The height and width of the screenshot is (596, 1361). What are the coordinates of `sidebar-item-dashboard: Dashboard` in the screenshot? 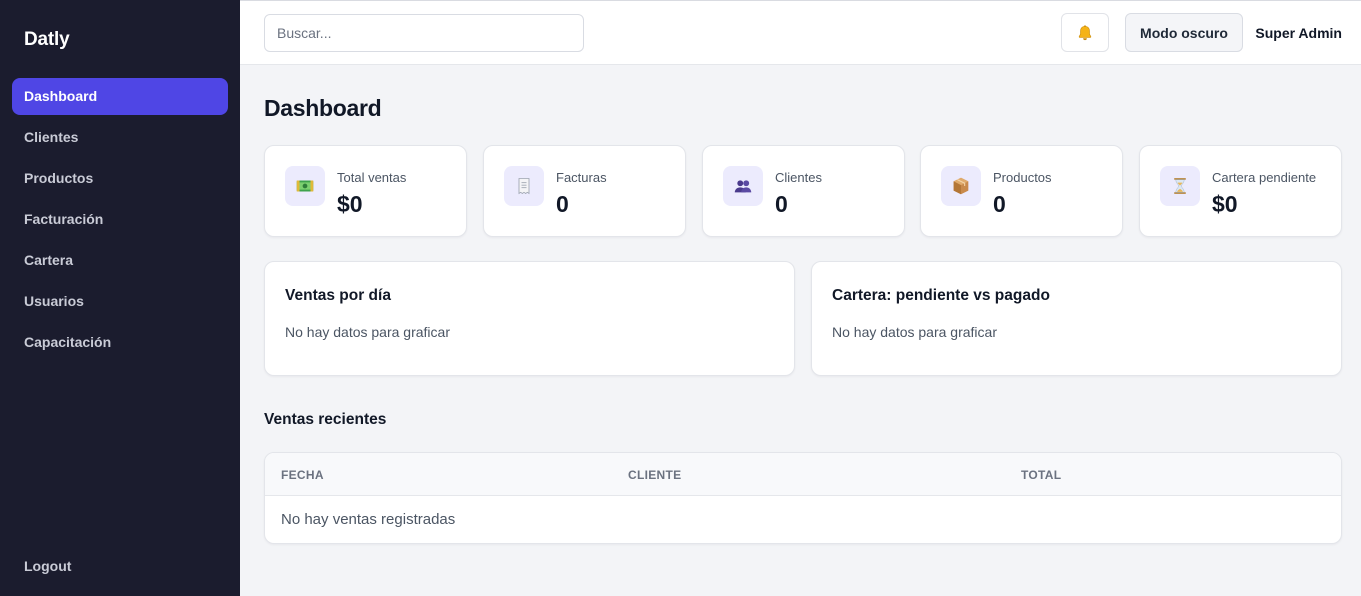 It's located at (120, 96).